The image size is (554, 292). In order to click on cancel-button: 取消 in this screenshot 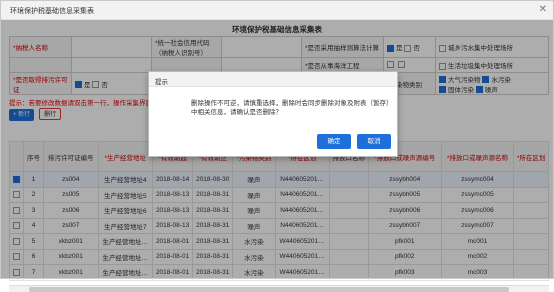, I will do `click(374, 141)`.